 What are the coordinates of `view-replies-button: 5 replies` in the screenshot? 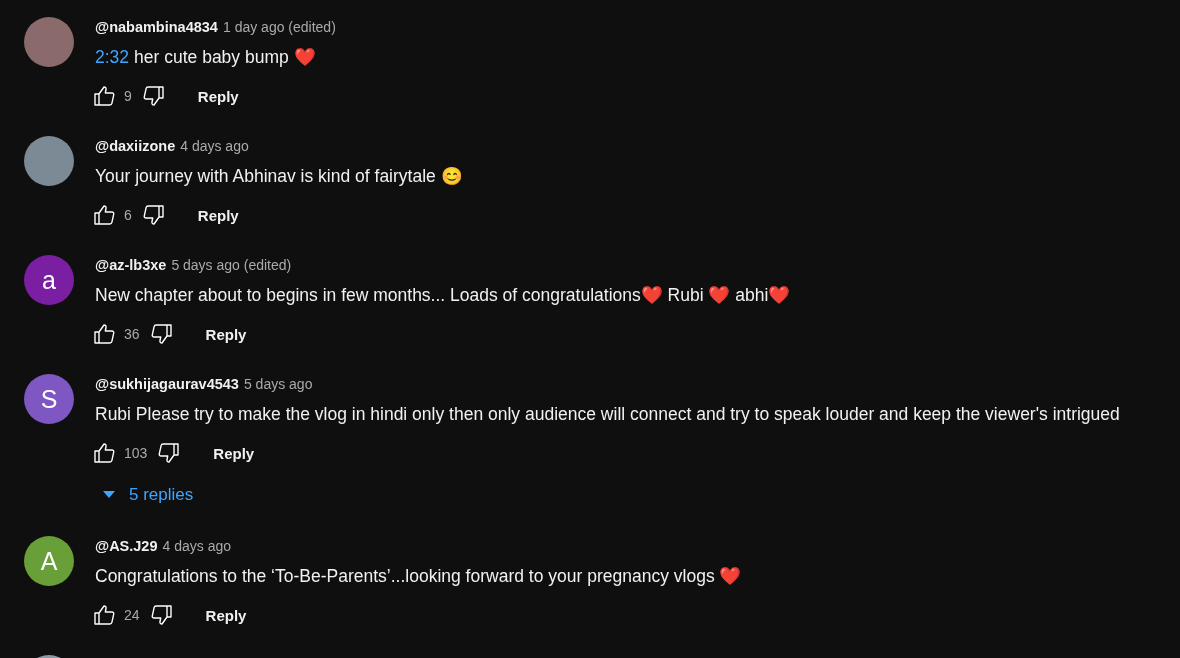 It's located at (607, 495).